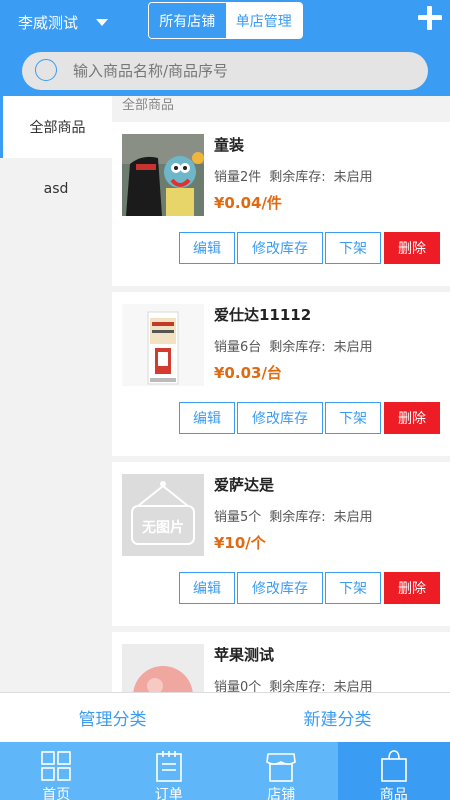 This screenshot has height=800, width=450. I want to click on product-name: 爱仕达11112, so click(263, 315).